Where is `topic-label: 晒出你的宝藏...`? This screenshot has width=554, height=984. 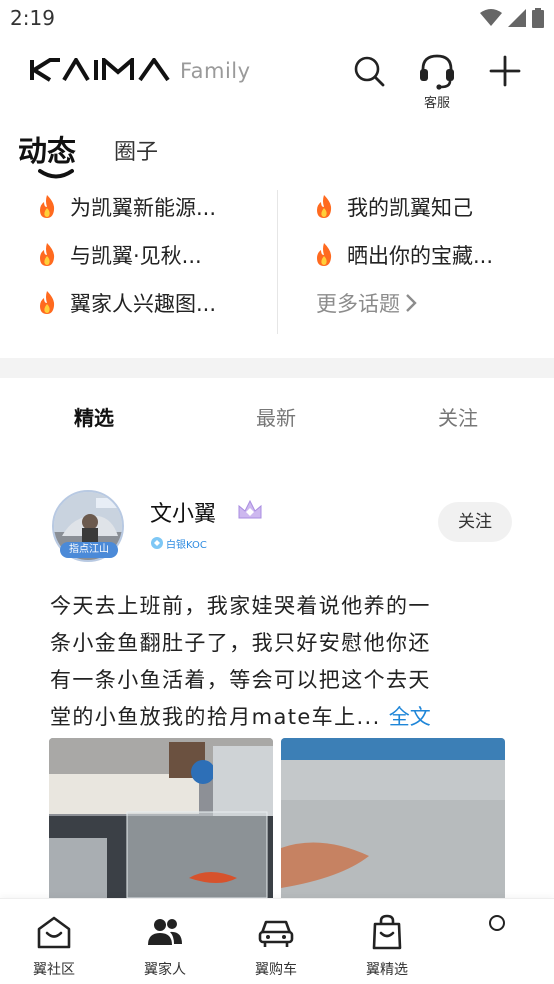 topic-label: 晒出你的宝藏... is located at coordinates (420, 256).